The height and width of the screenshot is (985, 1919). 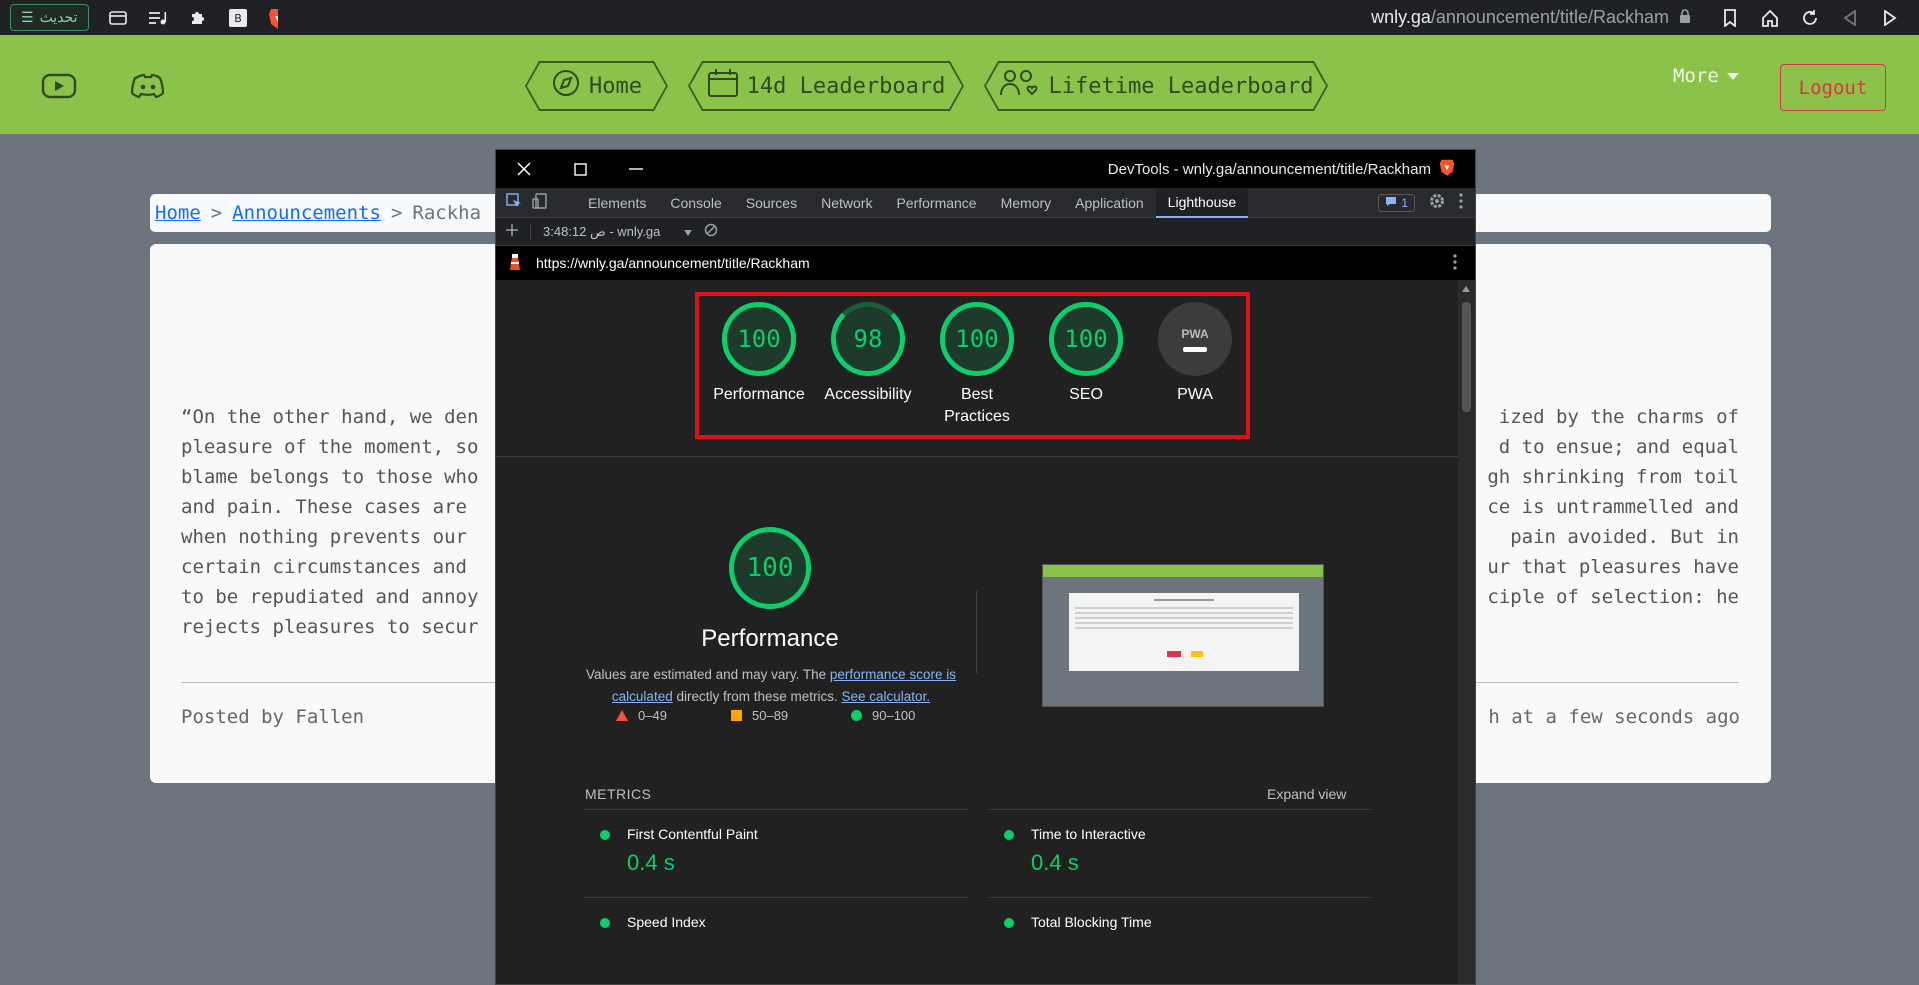 What do you see at coordinates (1086, 394) in the screenshot?
I see `gauge-seo-label: SEO` at bounding box center [1086, 394].